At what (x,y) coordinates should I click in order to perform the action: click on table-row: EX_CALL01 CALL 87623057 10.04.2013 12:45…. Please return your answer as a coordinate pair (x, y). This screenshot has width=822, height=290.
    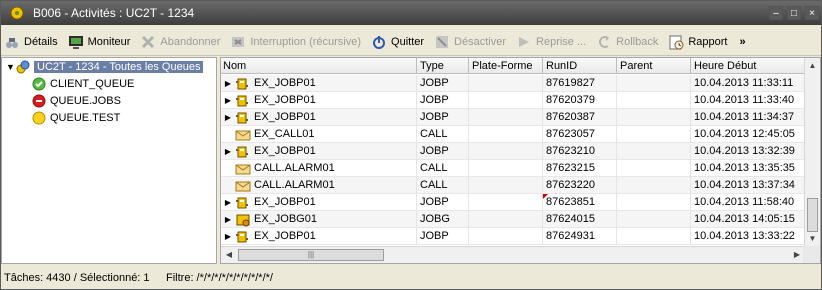
    Looking at the image, I should click on (513, 134).